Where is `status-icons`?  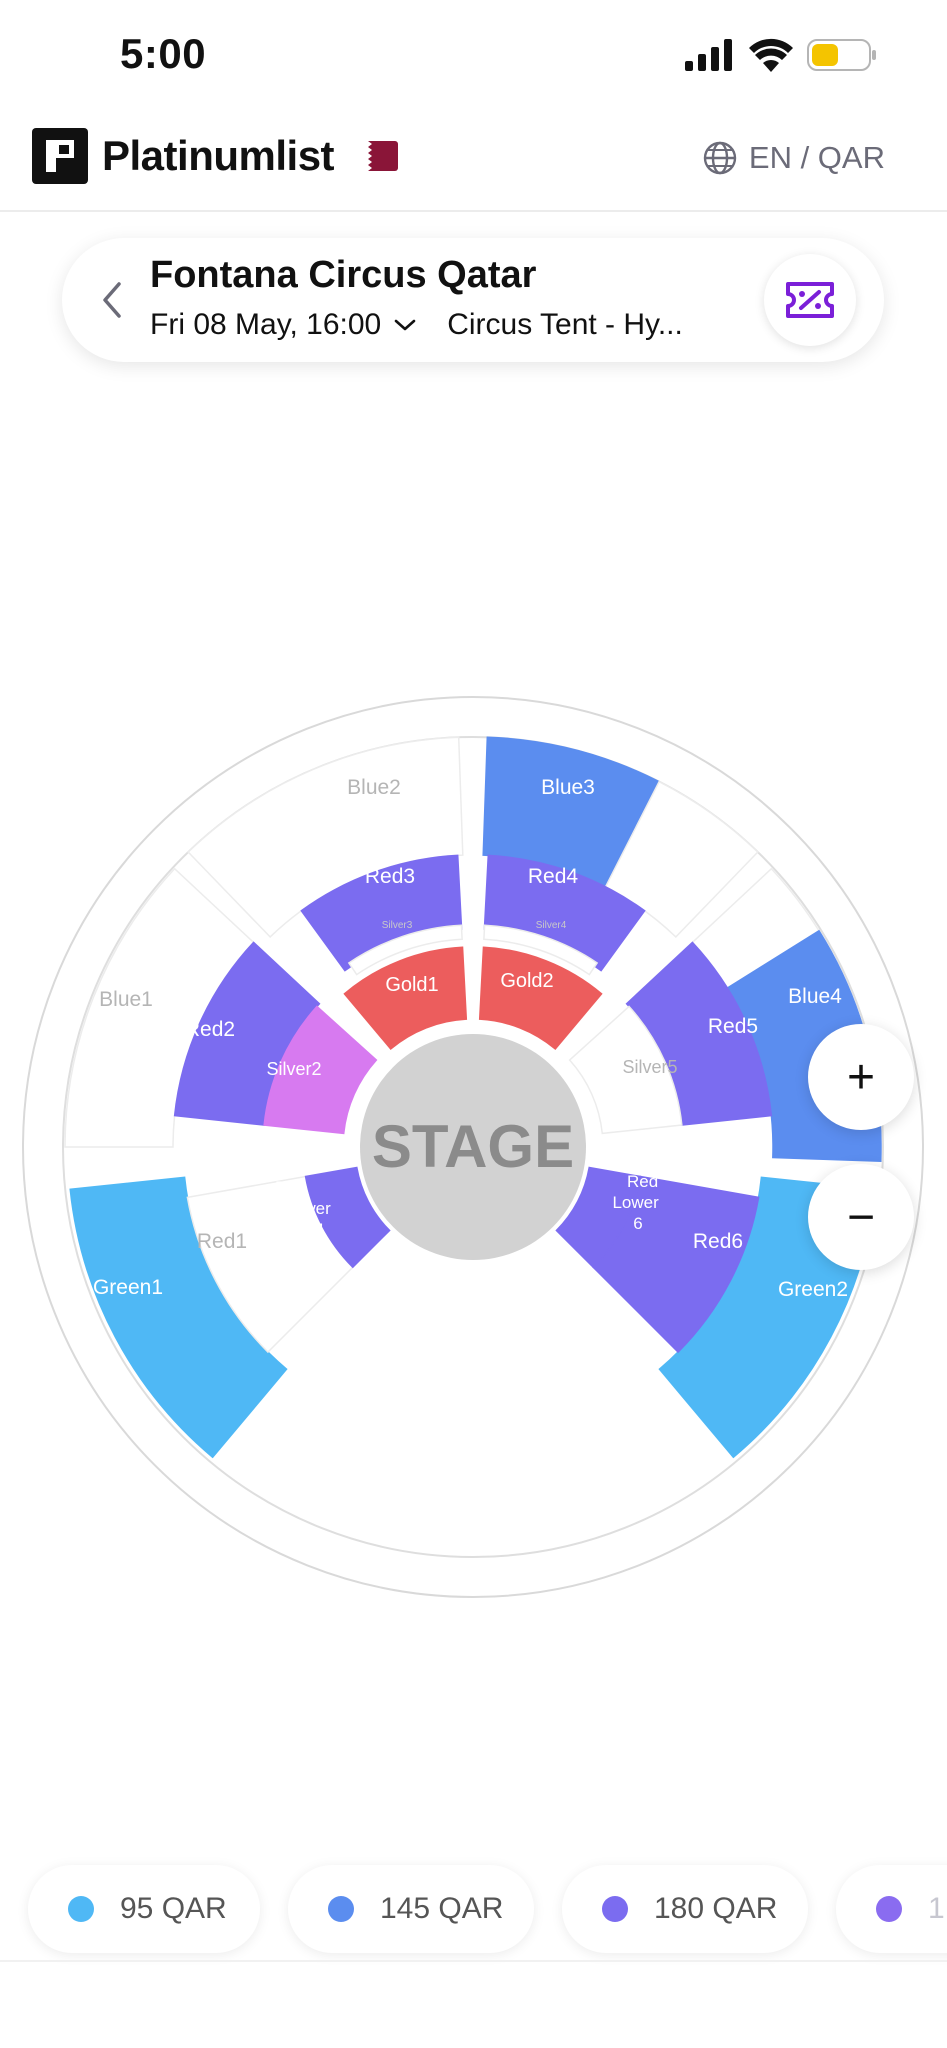 status-icons is located at coordinates (781, 55).